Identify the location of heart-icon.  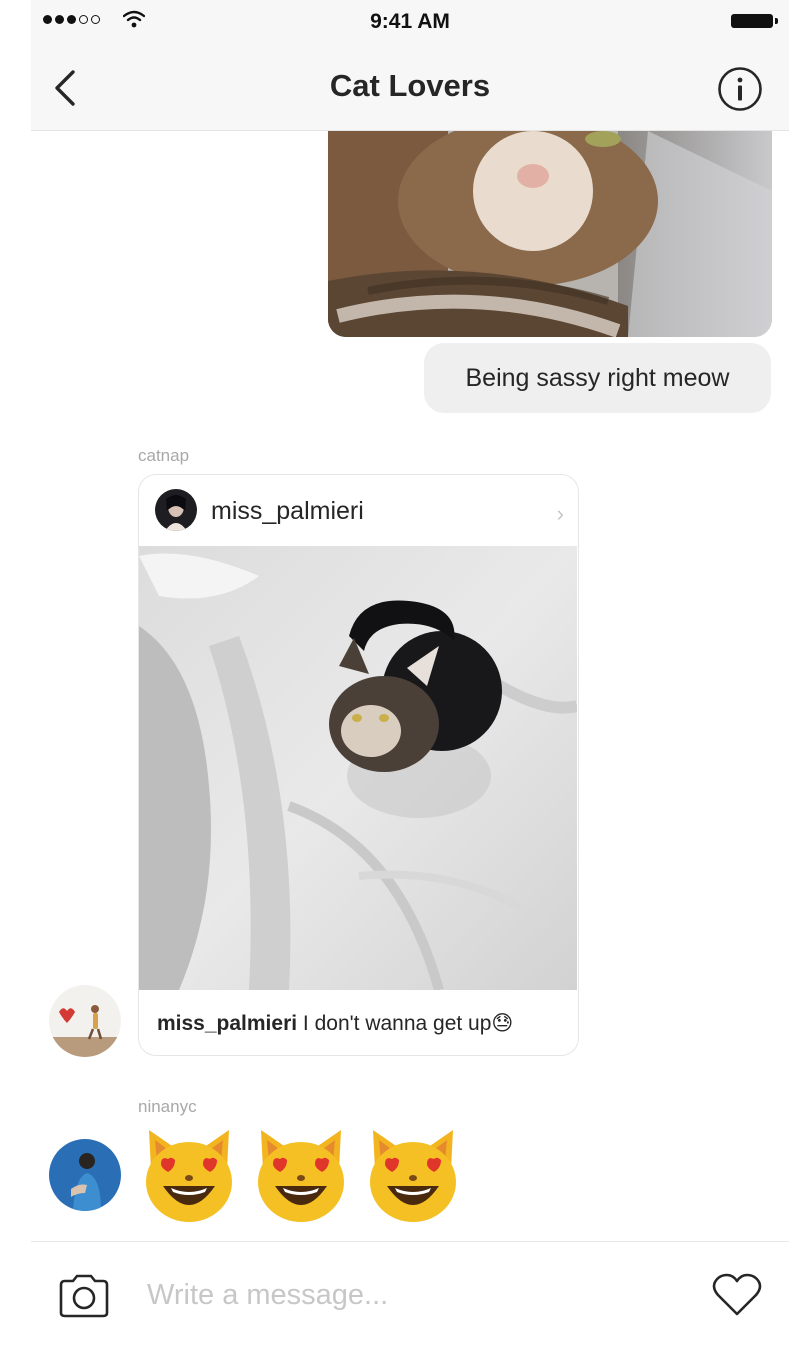
(737, 1295).